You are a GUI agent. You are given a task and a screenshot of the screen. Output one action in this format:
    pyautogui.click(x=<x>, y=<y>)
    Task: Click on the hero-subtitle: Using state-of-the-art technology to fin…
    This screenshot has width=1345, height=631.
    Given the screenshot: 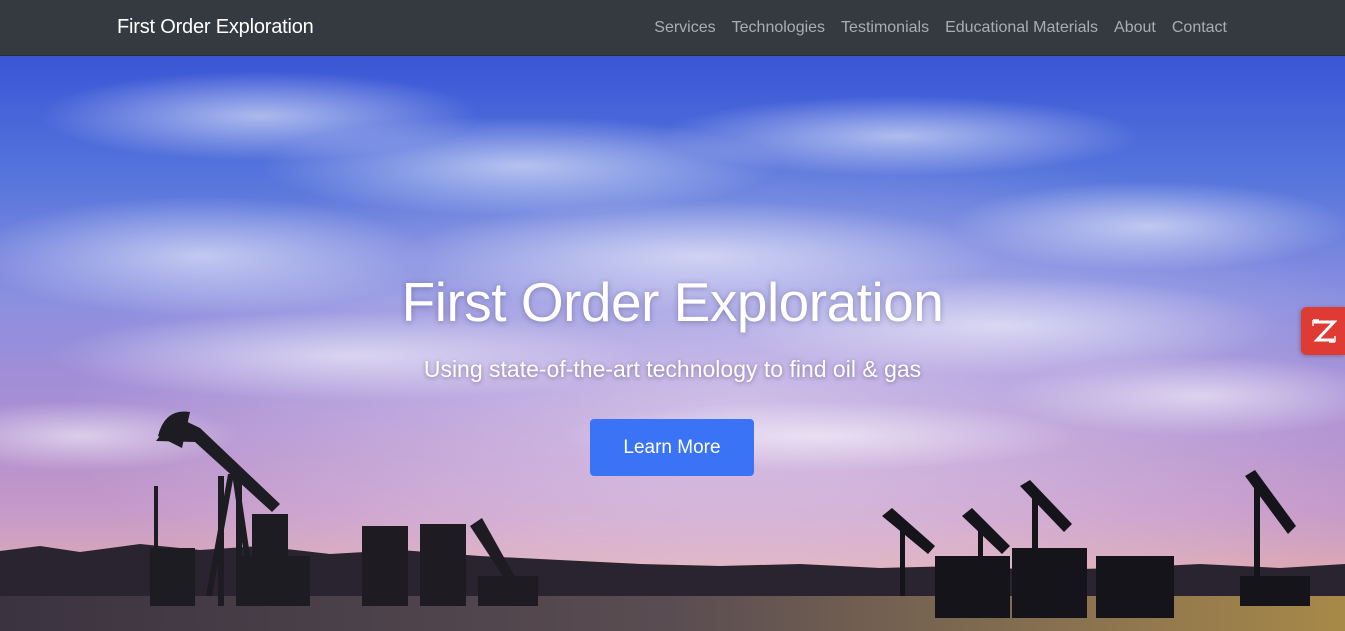 What is the action you would take?
    pyautogui.click(x=672, y=369)
    